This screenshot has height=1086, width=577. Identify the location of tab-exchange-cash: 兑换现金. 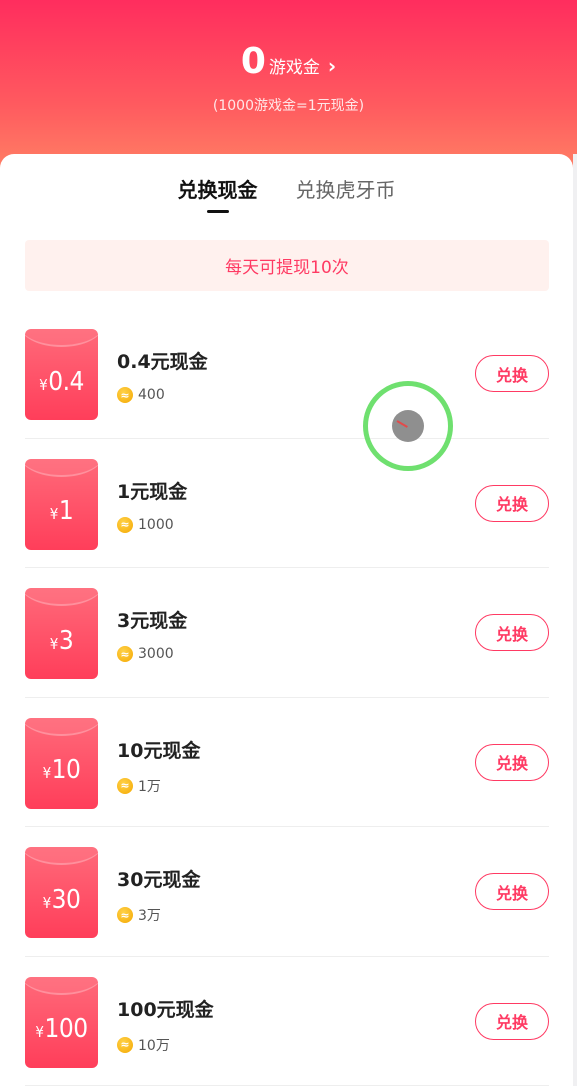
(218, 194).